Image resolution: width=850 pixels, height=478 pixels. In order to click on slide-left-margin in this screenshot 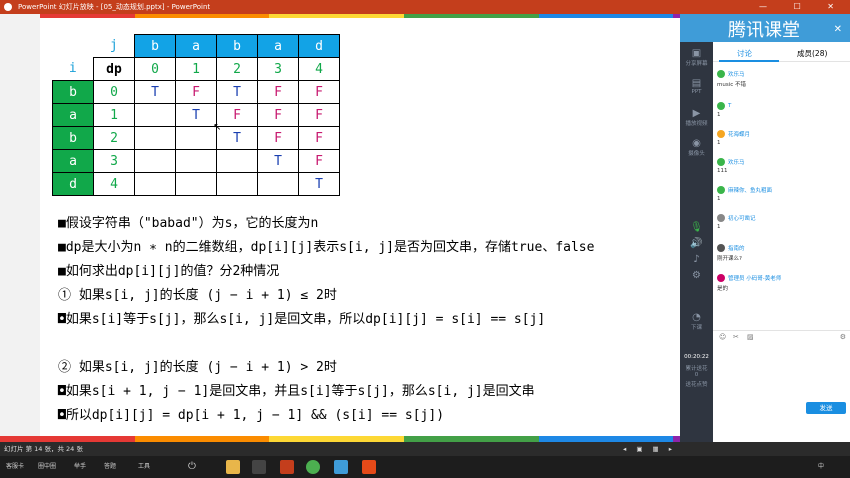, I will do `click(20, 228)`.